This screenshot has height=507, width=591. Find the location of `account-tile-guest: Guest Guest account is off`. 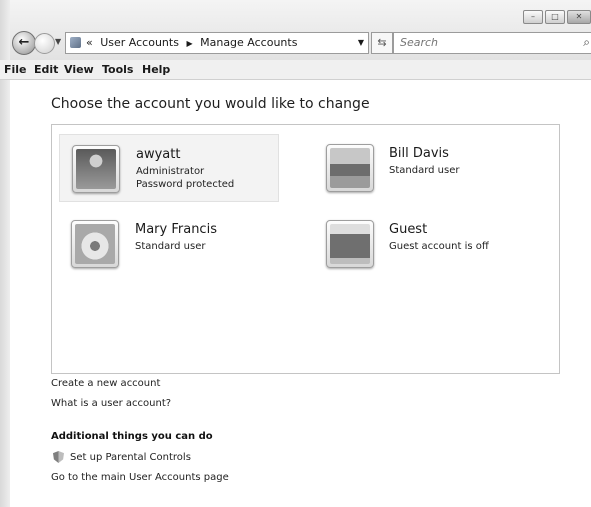

account-tile-guest: Guest Guest account is off is located at coordinates (423, 243).